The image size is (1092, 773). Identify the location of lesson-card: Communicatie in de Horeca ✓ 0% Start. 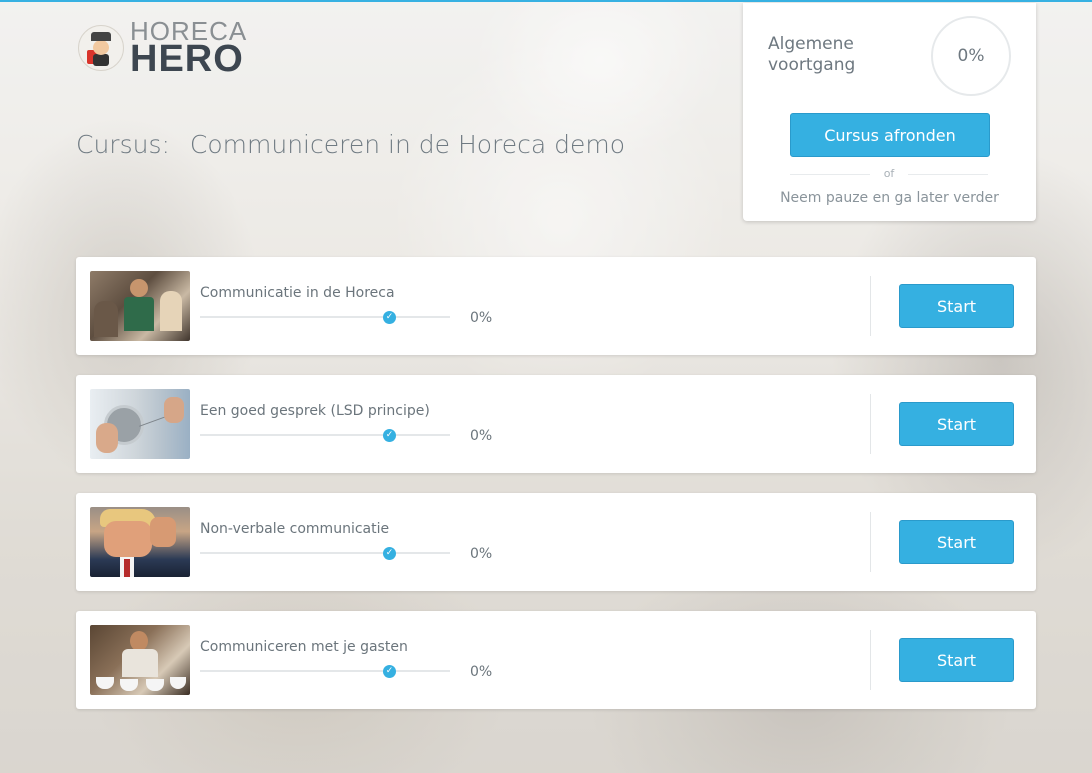
(556, 306).